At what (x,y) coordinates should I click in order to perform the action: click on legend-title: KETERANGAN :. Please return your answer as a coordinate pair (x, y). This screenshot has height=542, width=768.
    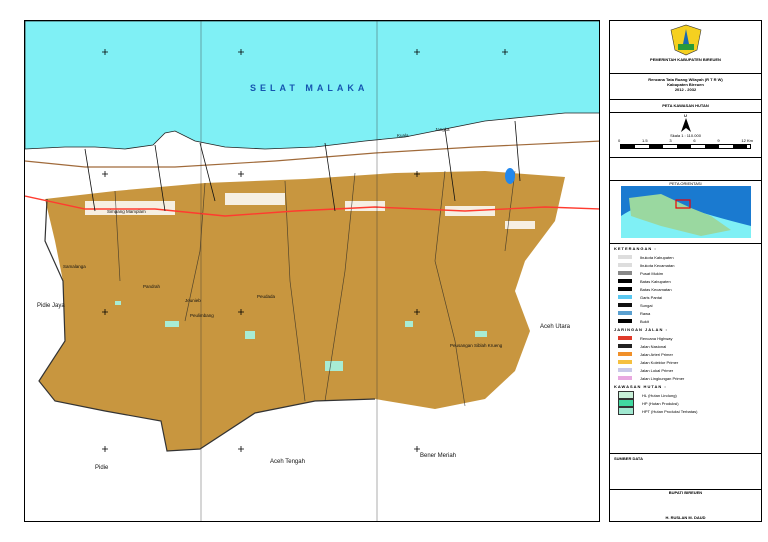
    Looking at the image, I should click on (635, 248).